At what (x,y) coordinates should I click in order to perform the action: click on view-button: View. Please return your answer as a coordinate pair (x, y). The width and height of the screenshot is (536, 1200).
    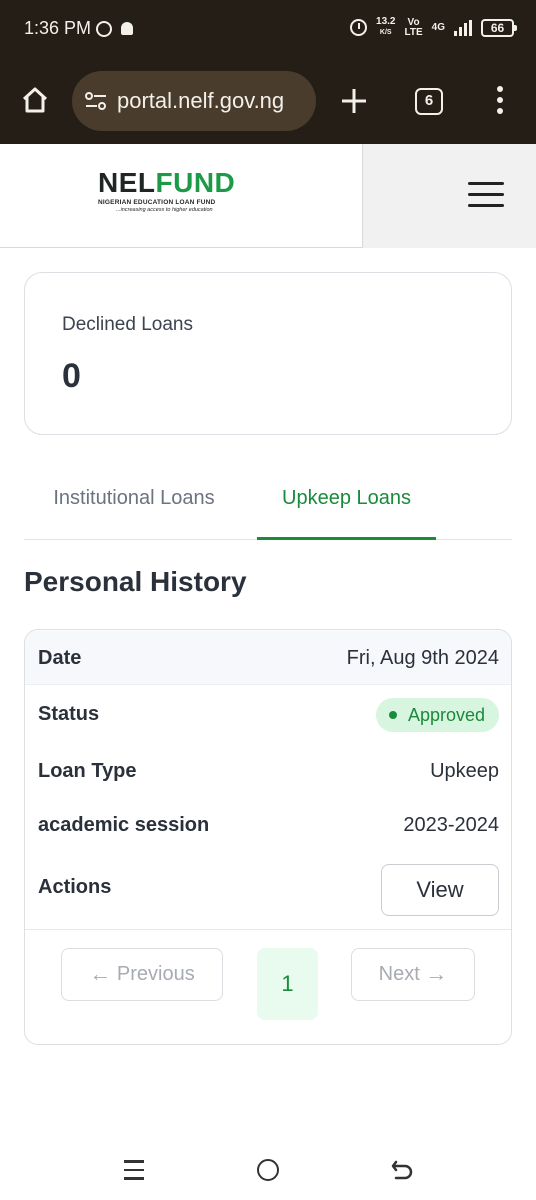
    Looking at the image, I should click on (440, 890).